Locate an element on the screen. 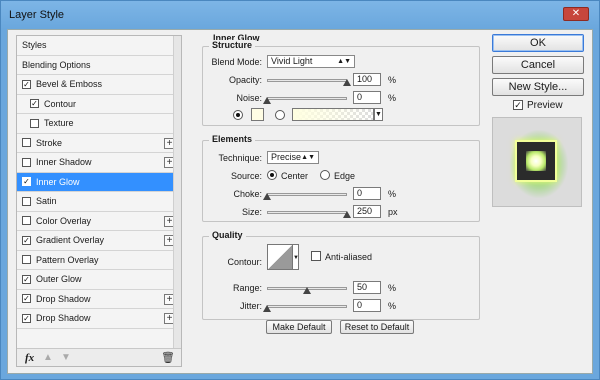  move-up-icon: ▲ is located at coordinates (48, 357).